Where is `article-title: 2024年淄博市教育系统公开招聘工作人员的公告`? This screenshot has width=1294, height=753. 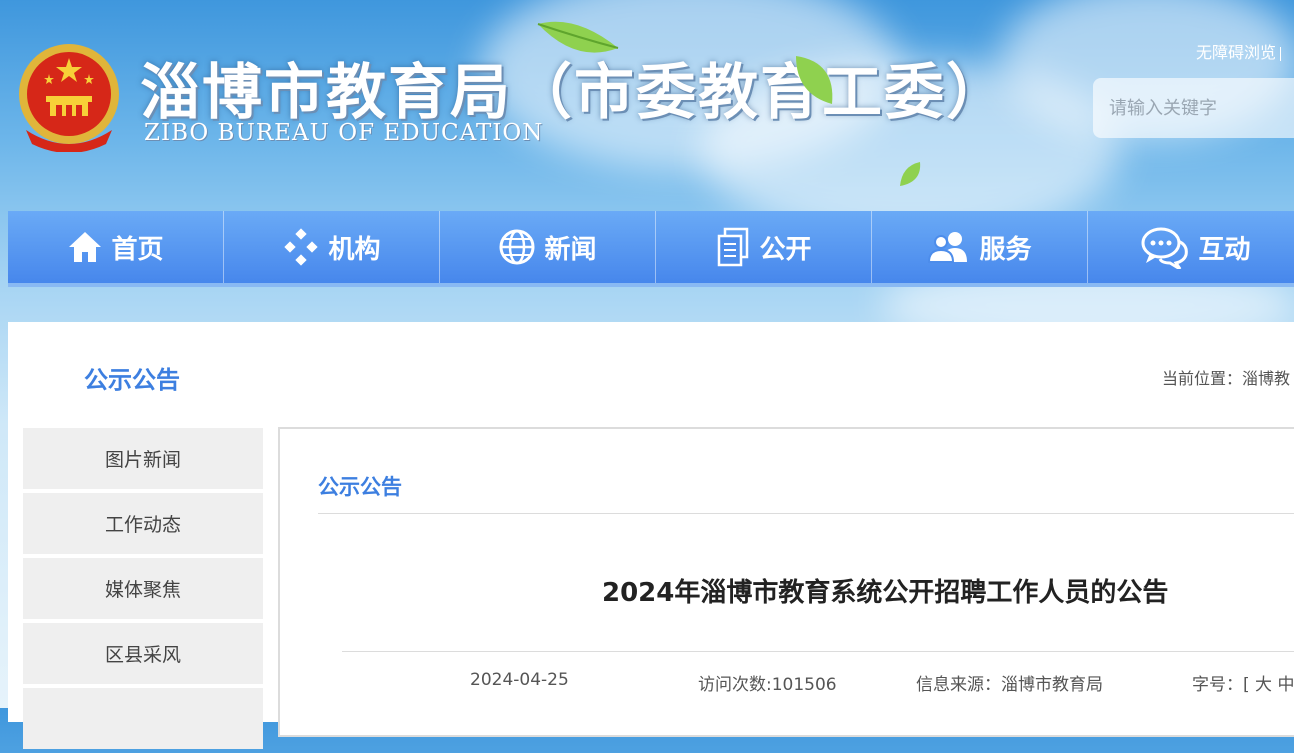 article-title: 2024年淄博市教育系统公开招聘工作人员的公告 is located at coordinates (885, 593).